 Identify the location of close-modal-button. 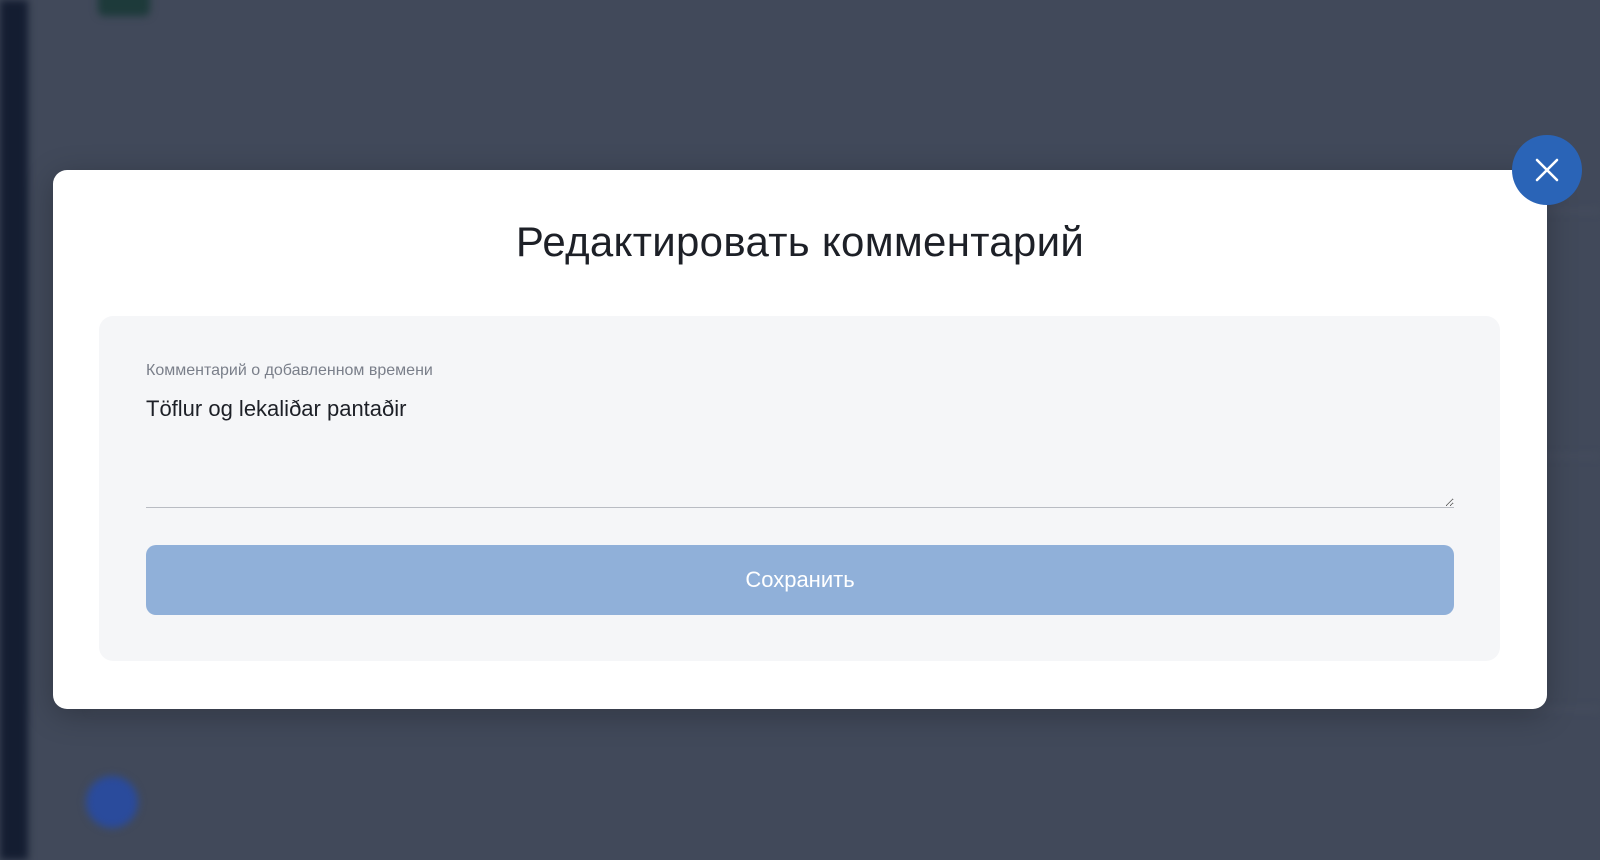
(1547, 170).